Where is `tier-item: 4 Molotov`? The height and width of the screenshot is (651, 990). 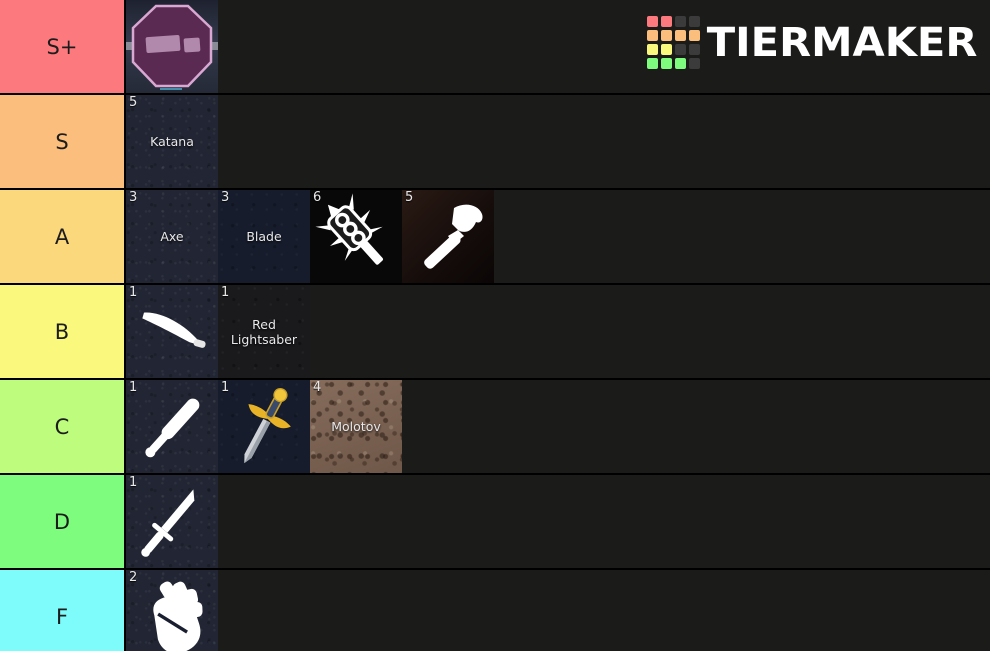
tier-item: 4 Molotov is located at coordinates (356, 426).